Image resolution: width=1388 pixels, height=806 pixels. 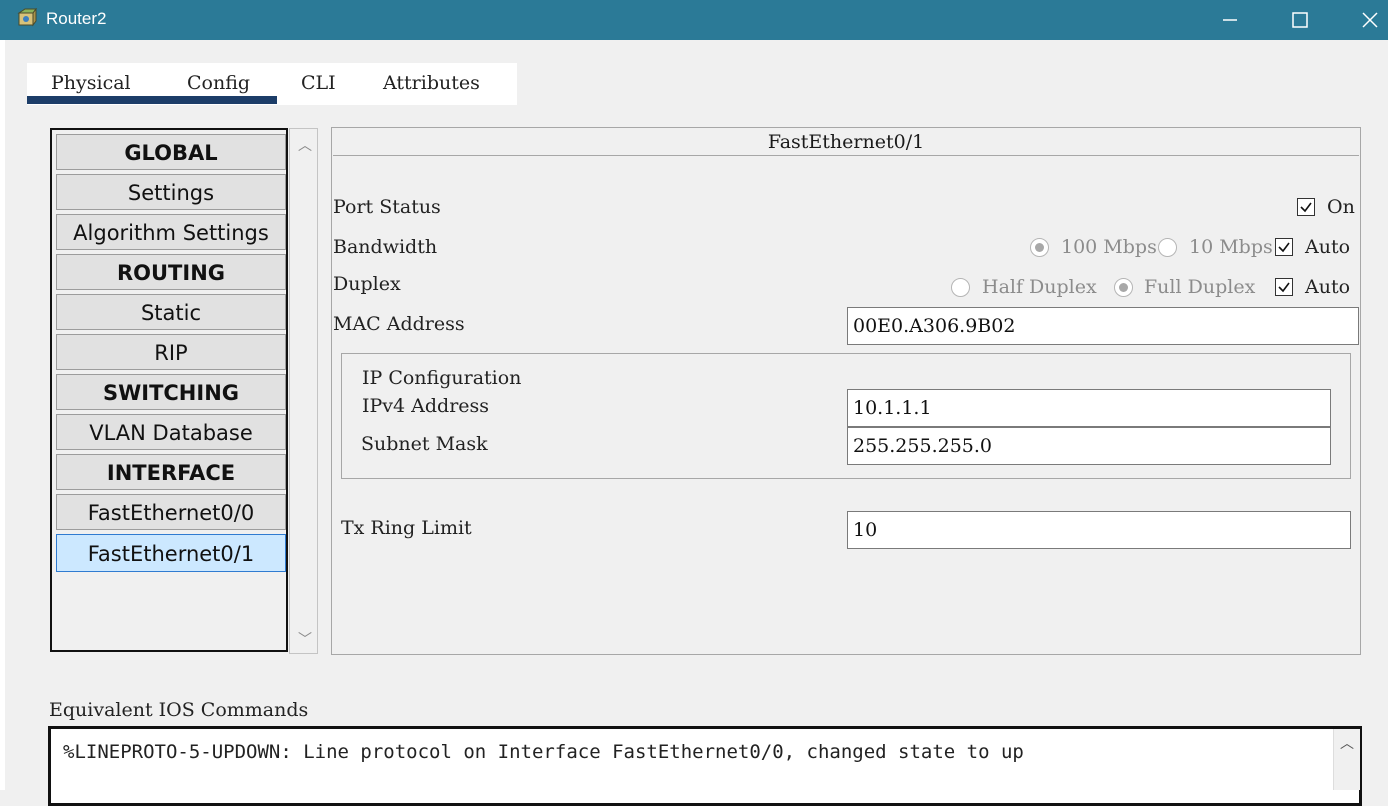 What do you see at coordinates (152, 100) in the screenshot?
I see `active-tab-indicator` at bounding box center [152, 100].